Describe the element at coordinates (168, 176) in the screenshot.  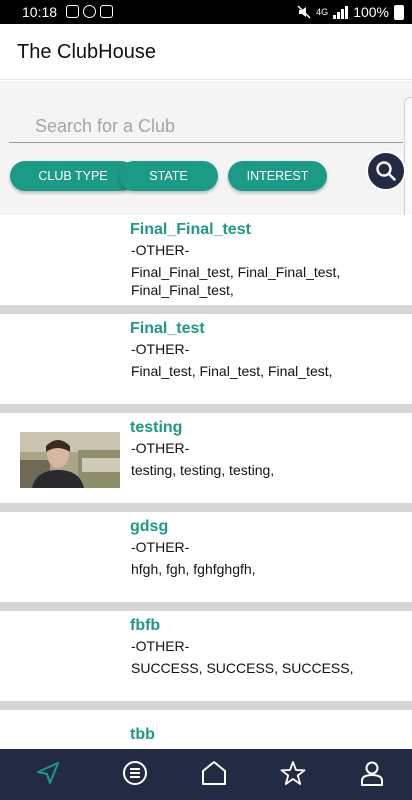
I see `state-filter-button: STATE` at that location.